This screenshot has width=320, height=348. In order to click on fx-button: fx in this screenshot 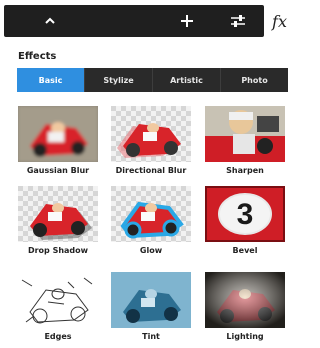, I will do `click(279, 21)`.